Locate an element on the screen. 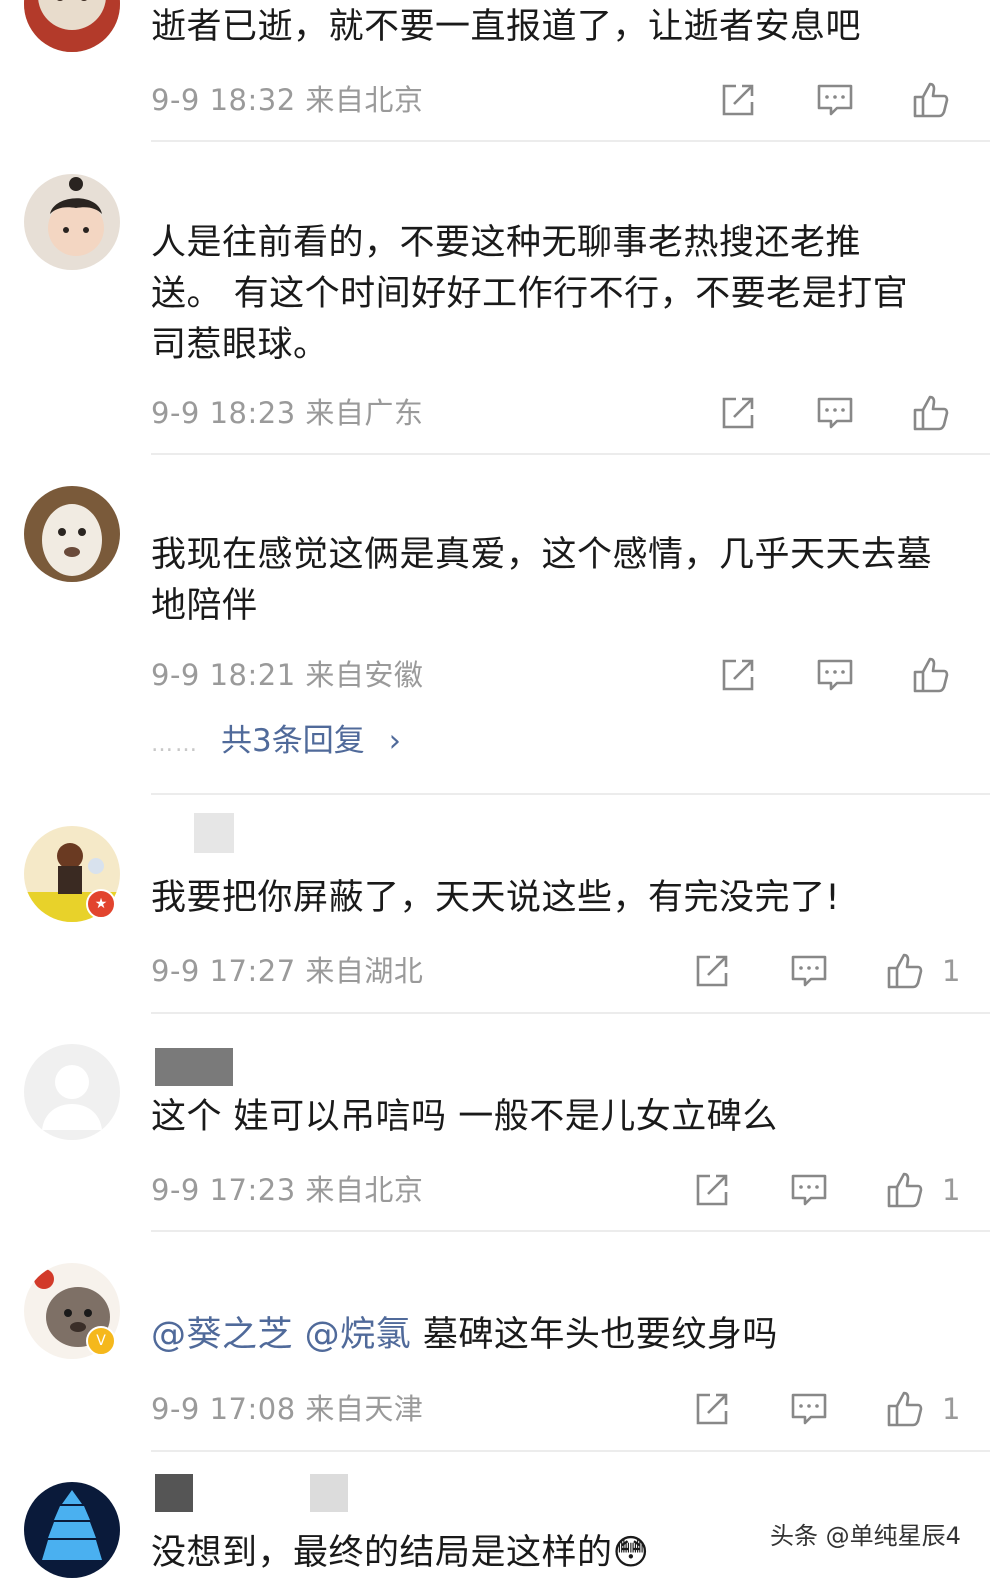 Image resolution: width=996 pixels, height=1579 pixels. view-replies-link: …… 共3条回复 › is located at coordinates (276, 743).